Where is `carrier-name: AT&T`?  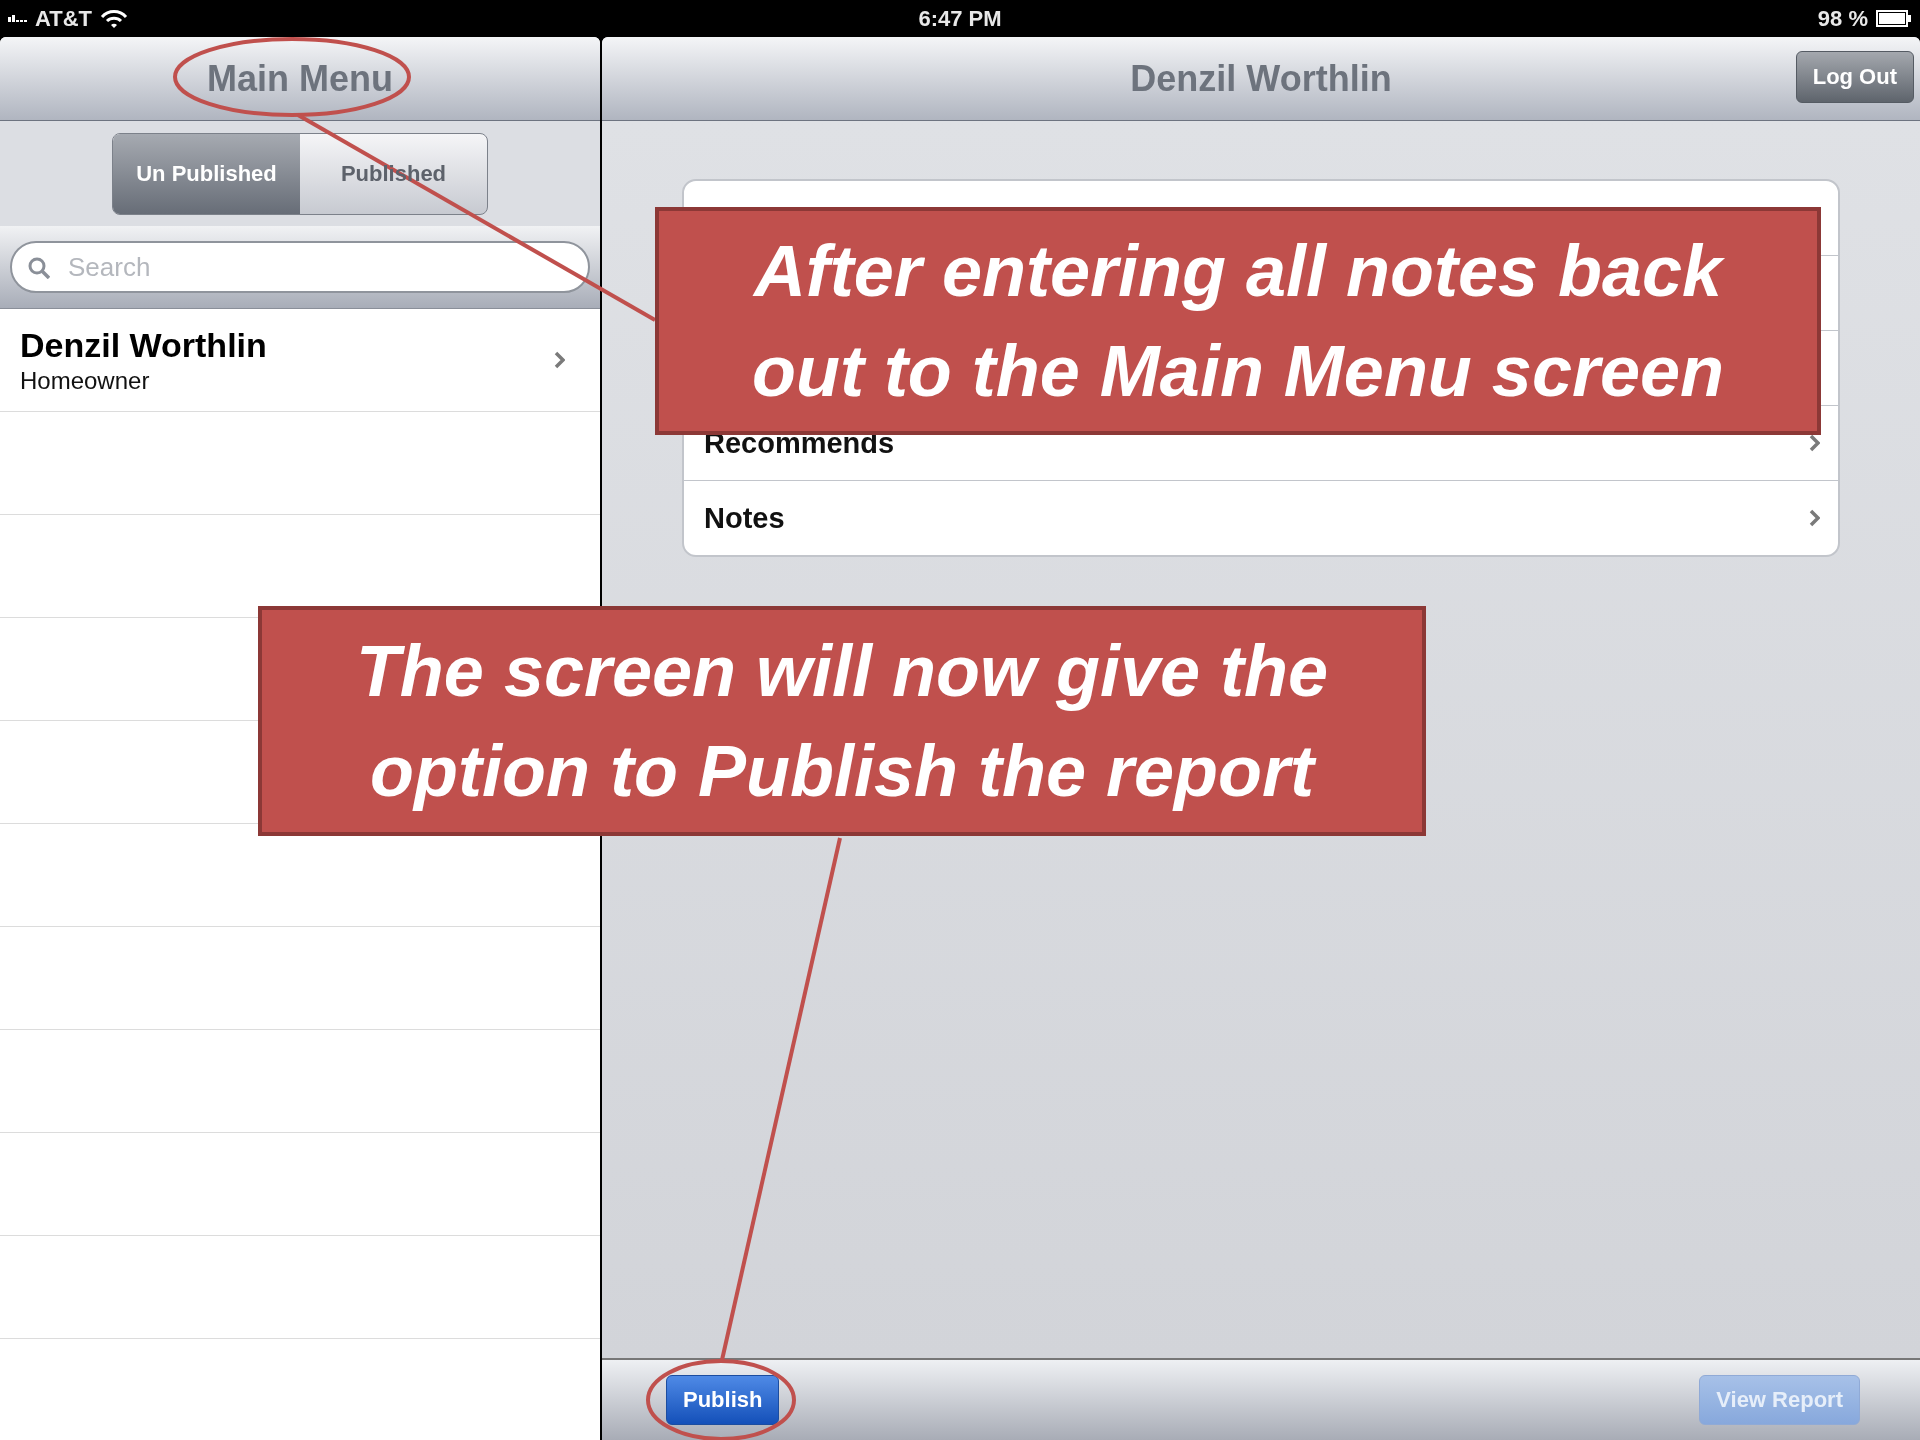
carrier-name: AT&T is located at coordinates (64, 18).